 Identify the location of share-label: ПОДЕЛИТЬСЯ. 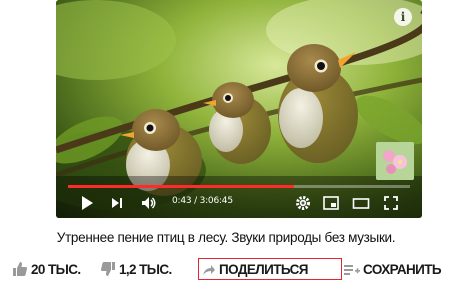
(263, 269).